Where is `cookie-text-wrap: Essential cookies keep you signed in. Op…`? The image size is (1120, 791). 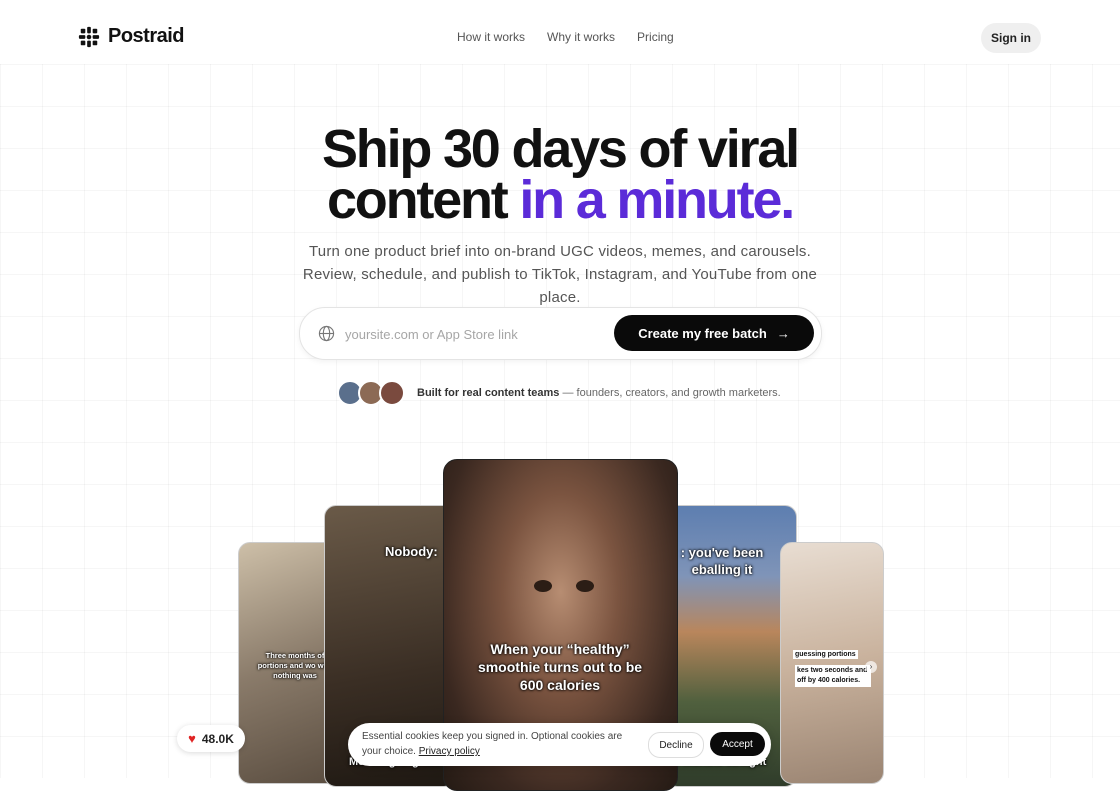
cookie-text-wrap: Essential cookies keep you signed in. Op… is located at coordinates (502, 744).